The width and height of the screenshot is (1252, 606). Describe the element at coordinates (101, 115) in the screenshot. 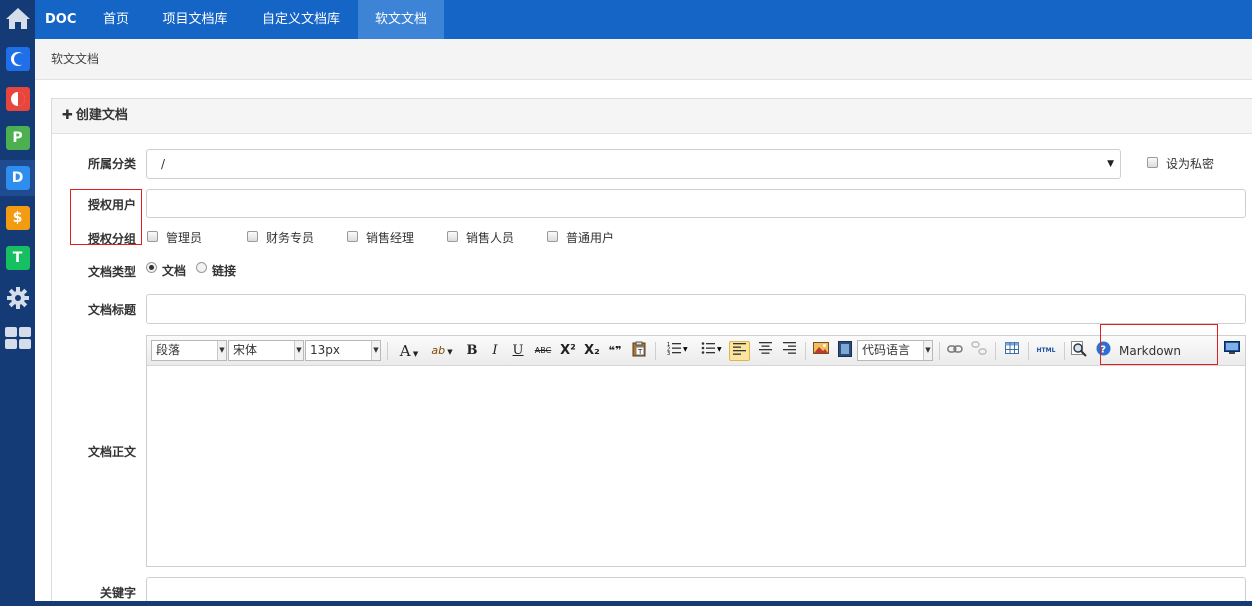

I see `panel-title-text: 创建文档` at that location.